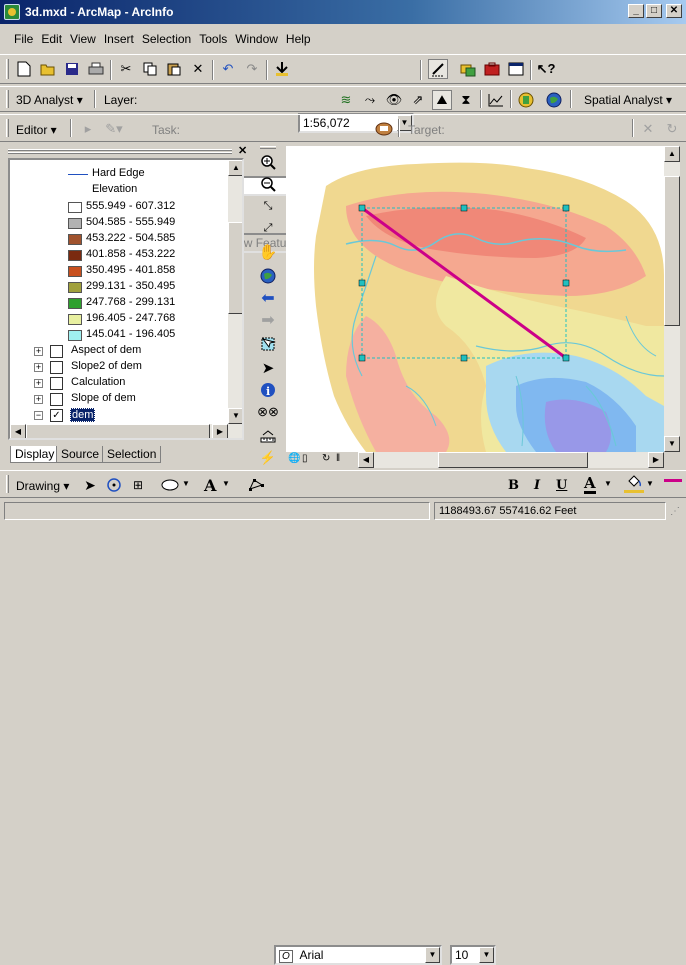 This screenshot has height=965, width=686. I want to click on toc-vertical-scrollbar: ▲ ▼, so click(235, 292).